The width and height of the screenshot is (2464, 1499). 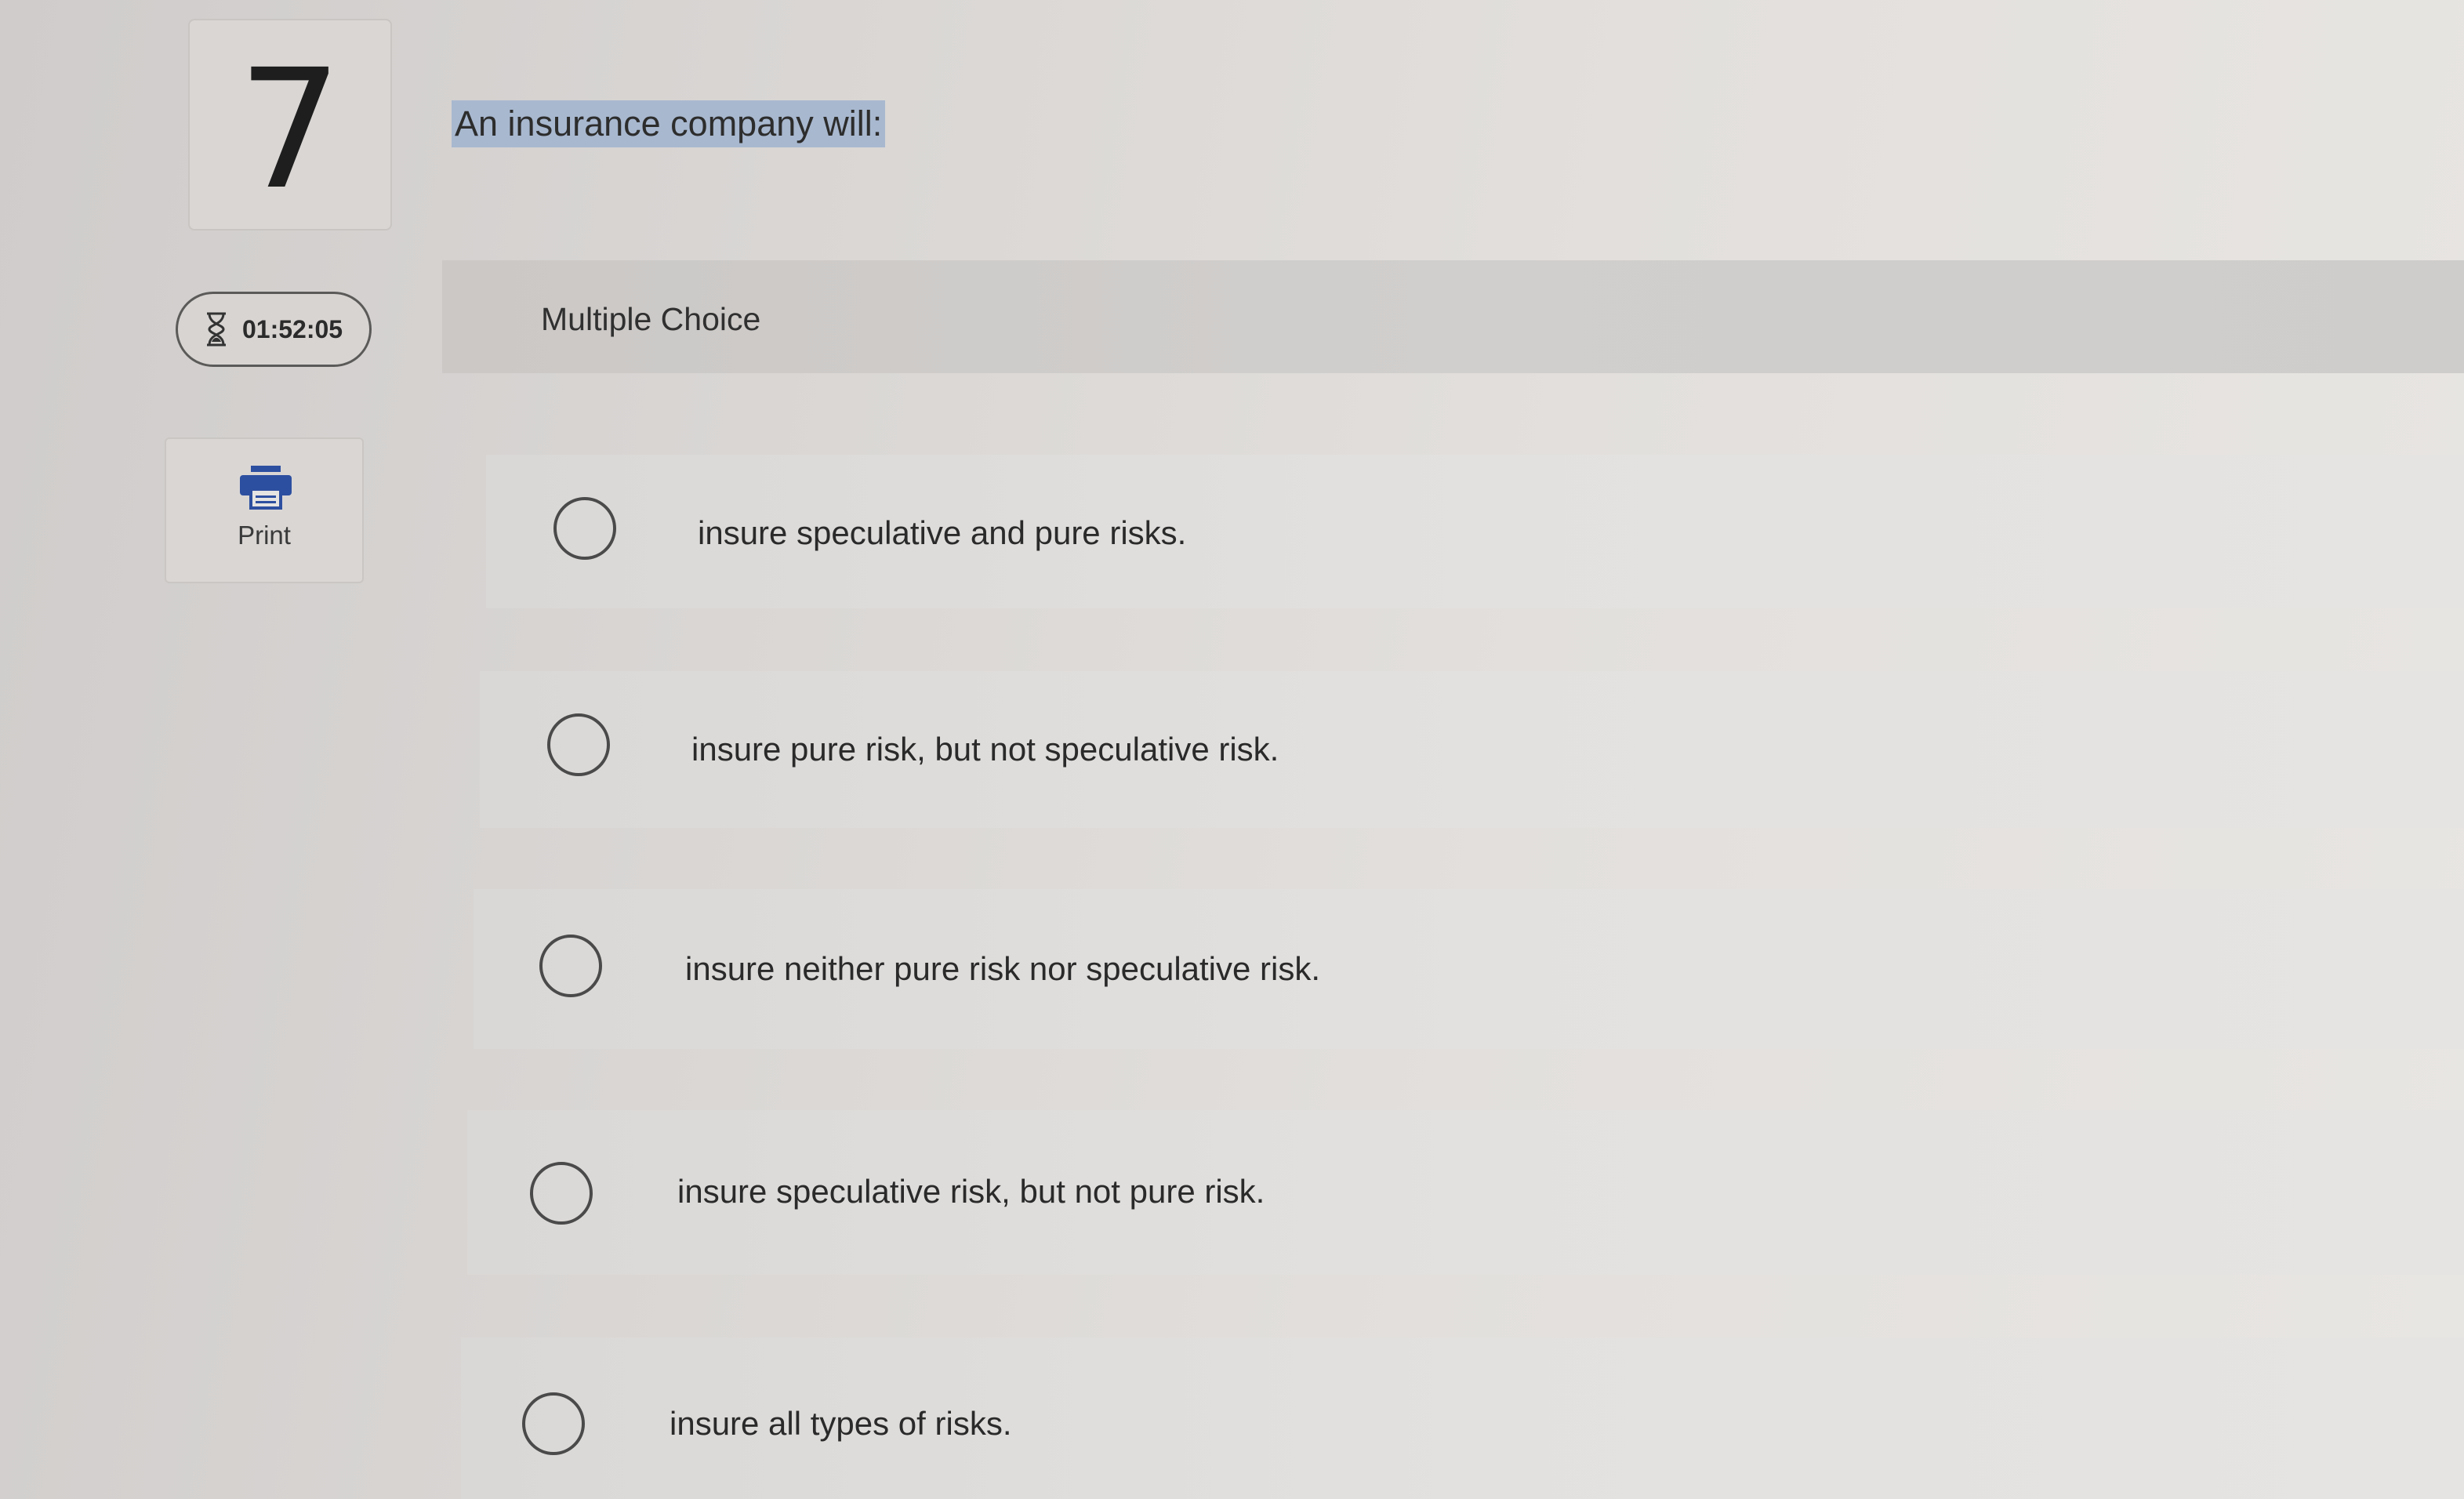 What do you see at coordinates (841, 1423) in the screenshot?
I see `answer-option-text: insure all types of risks.` at bounding box center [841, 1423].